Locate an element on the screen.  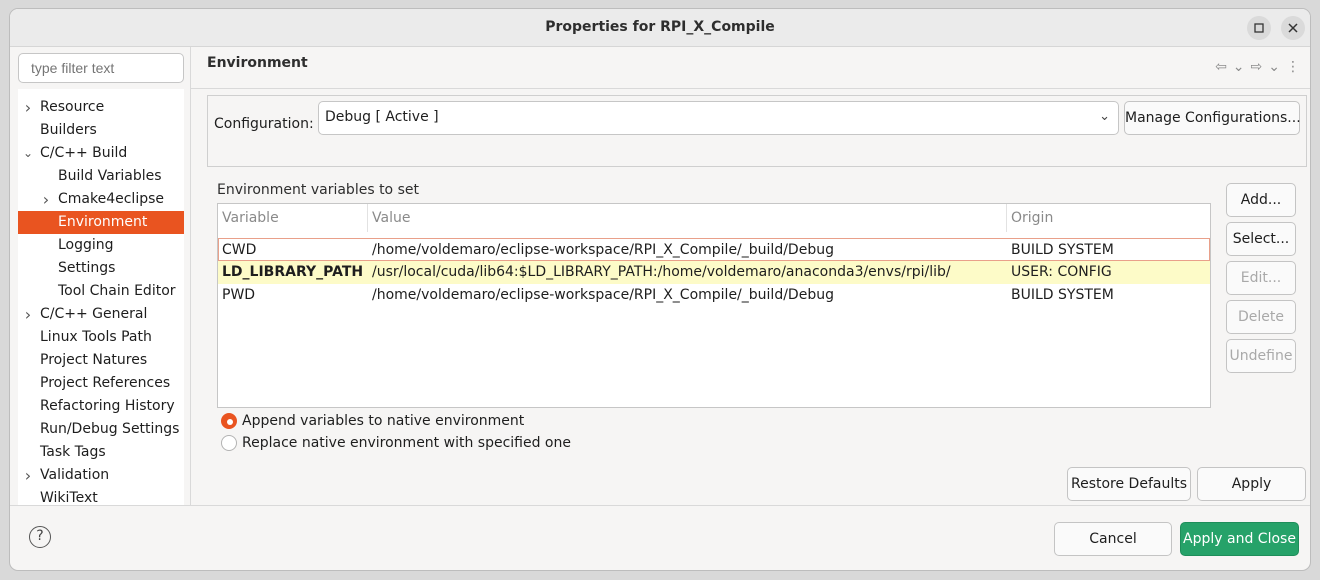
tree-item: Tool Chain Editor is located at coordinates (101, 291).